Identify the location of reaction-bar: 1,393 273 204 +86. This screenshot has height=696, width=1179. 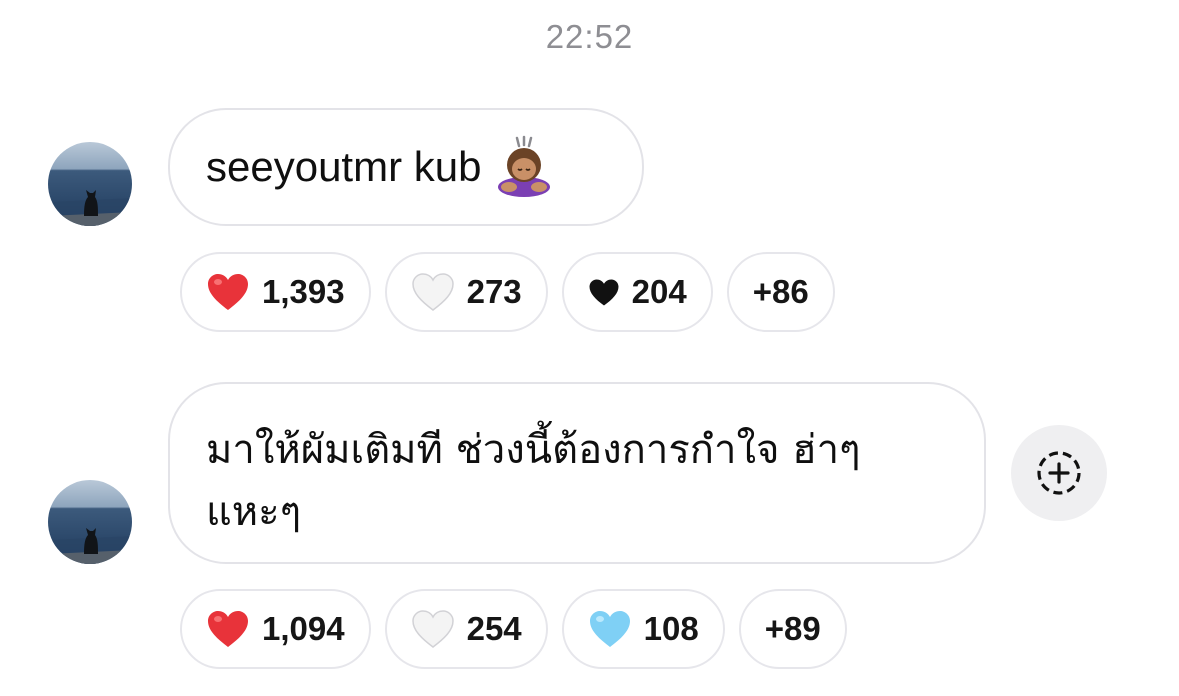
(507, 292).